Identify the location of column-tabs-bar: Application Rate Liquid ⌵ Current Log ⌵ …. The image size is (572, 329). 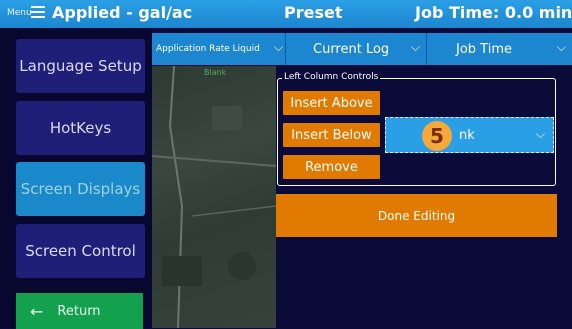
(362, 49).